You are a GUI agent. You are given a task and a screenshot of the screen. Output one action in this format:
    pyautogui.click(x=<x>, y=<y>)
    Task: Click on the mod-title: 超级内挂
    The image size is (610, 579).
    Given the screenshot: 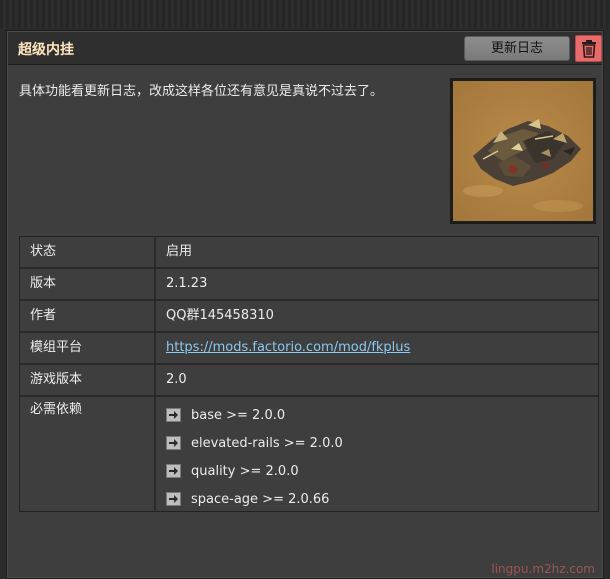 What is the action you would take?
    pyautogui.click(x=46, y=50)
    